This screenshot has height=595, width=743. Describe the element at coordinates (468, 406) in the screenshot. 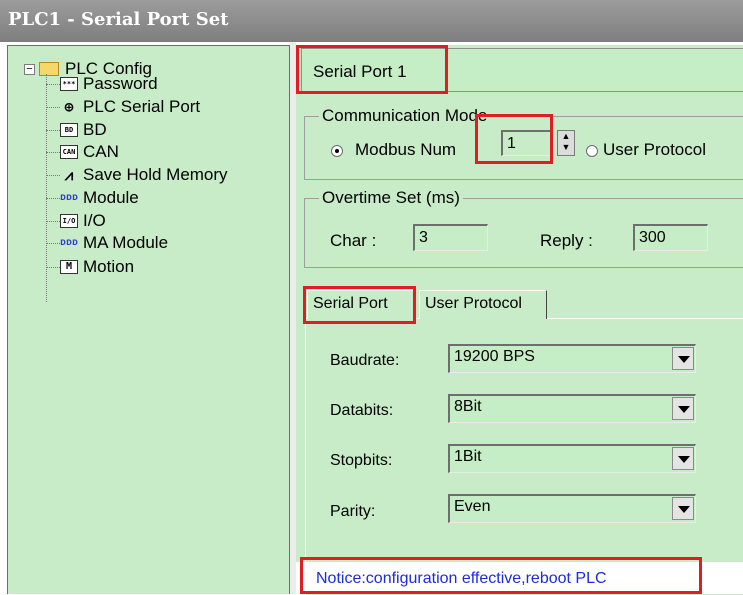

I see `databits-value: 8Bit` at that location.